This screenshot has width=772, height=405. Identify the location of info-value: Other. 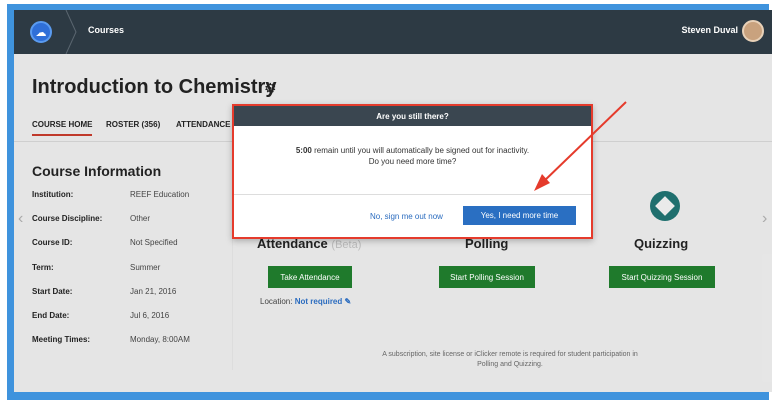
(140, 218).